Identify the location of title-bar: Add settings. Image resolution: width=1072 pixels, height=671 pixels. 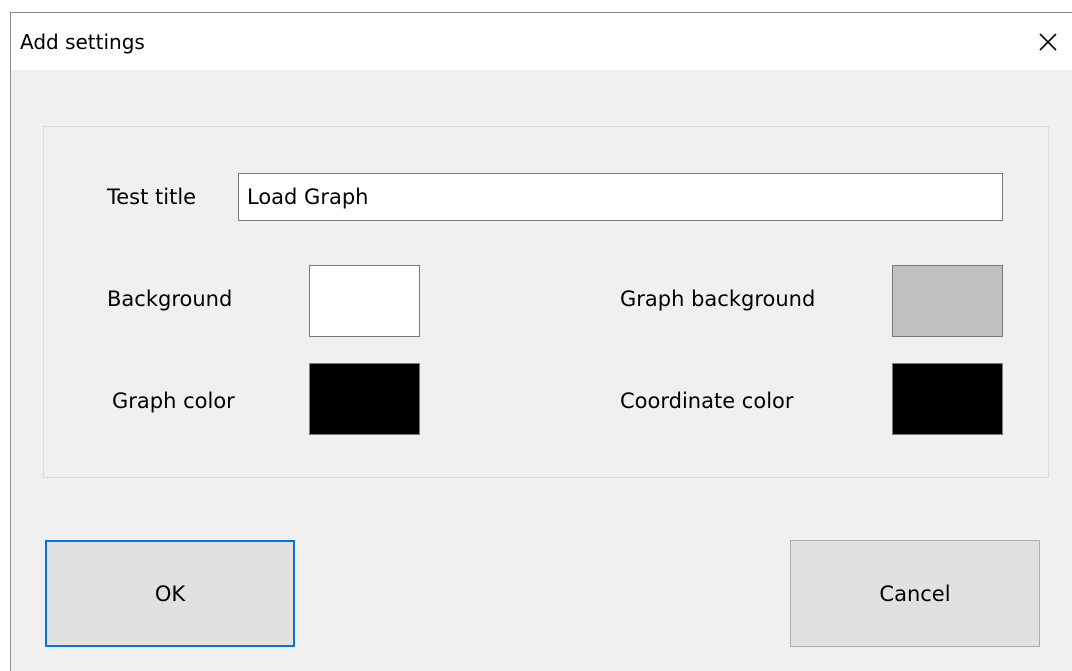
(541, 41).